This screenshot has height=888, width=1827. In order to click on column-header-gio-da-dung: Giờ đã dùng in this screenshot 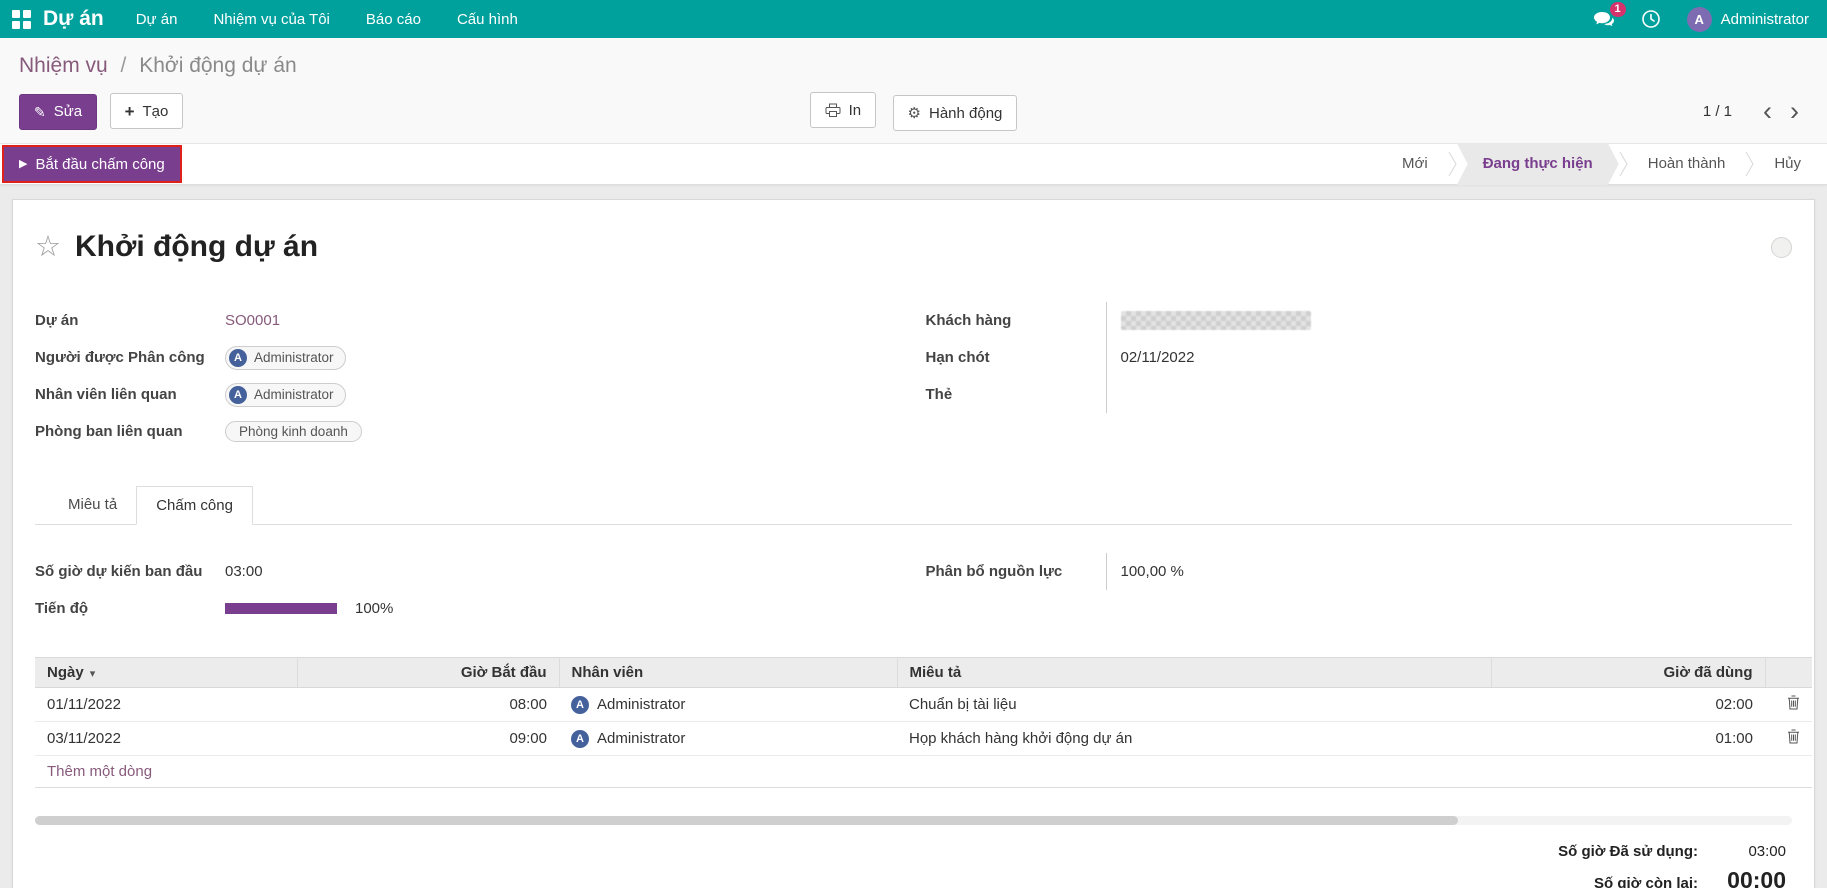, I will do `click(1628, 672)`.